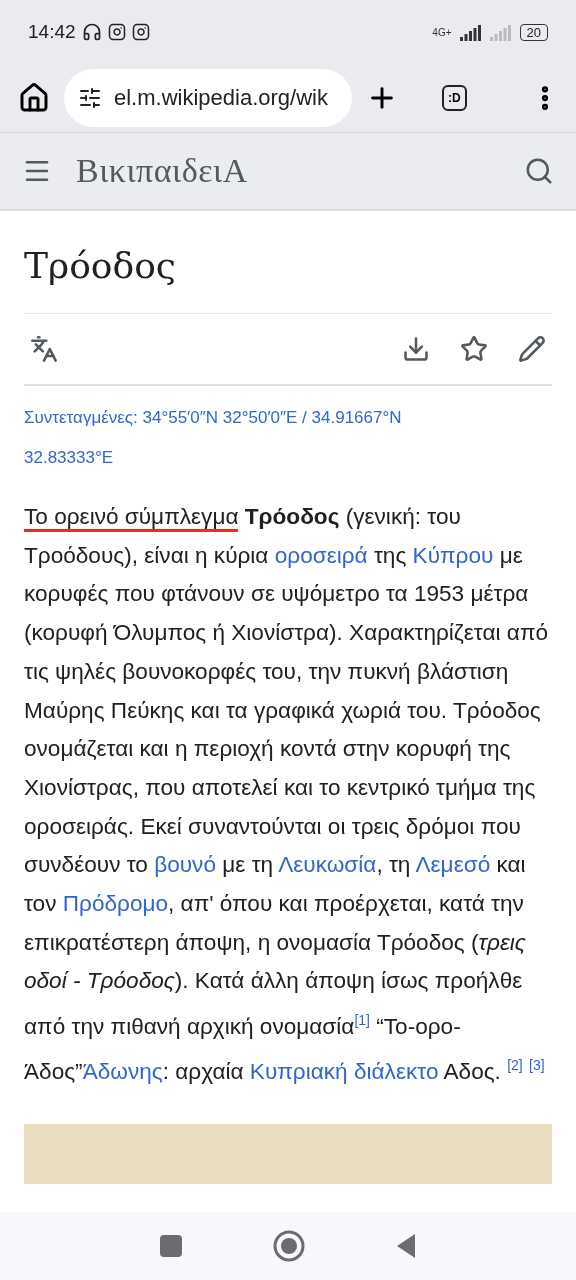 The image size is (576, 1280). Describe the element at coordinates (244, 438) in the screenshot. I see `coordinates-link: Συντεταγμένες: 34°55′0″N 32°50′0″E / 34.91667°N 32.83333°E` at that location.